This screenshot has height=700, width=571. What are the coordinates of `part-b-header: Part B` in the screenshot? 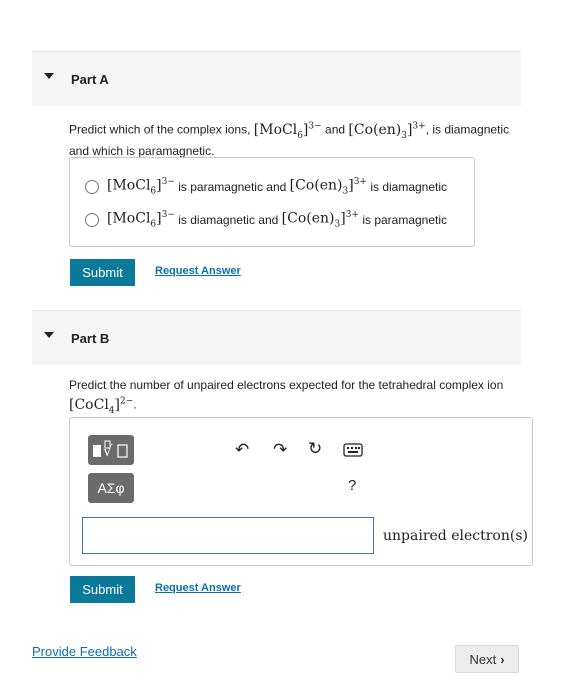 It's located at (276, 337).